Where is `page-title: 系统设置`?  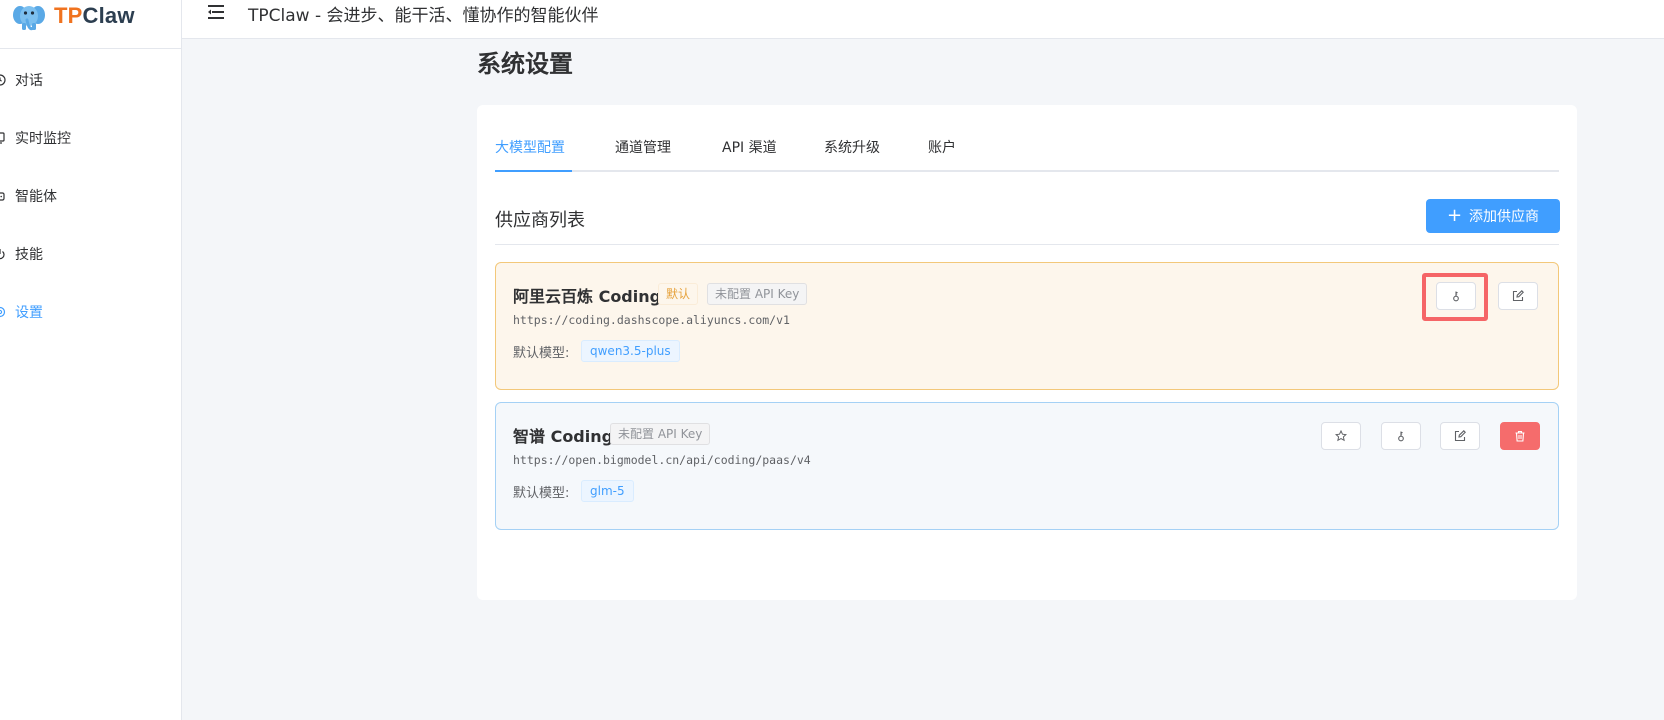
page-title: 系统设置 is located at coordinates (525, 64).